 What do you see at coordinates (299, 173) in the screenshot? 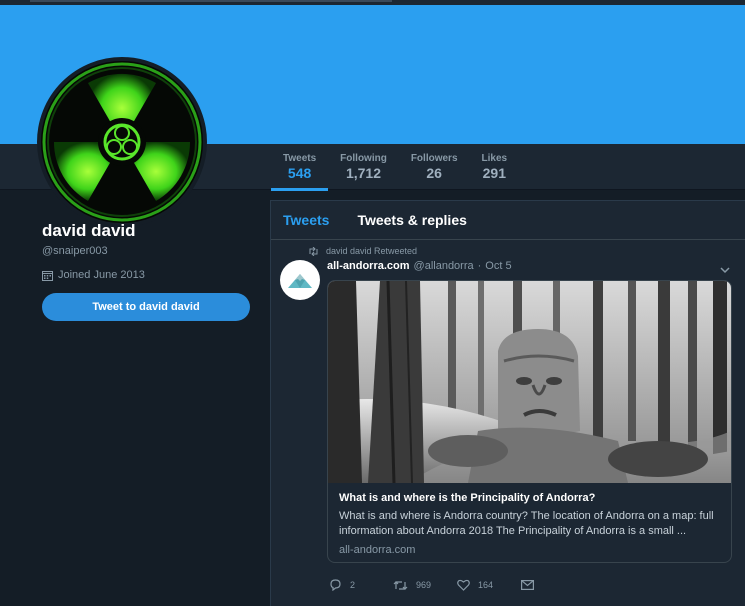
I see `stat-value: 548` at bounding box center [299, 173].